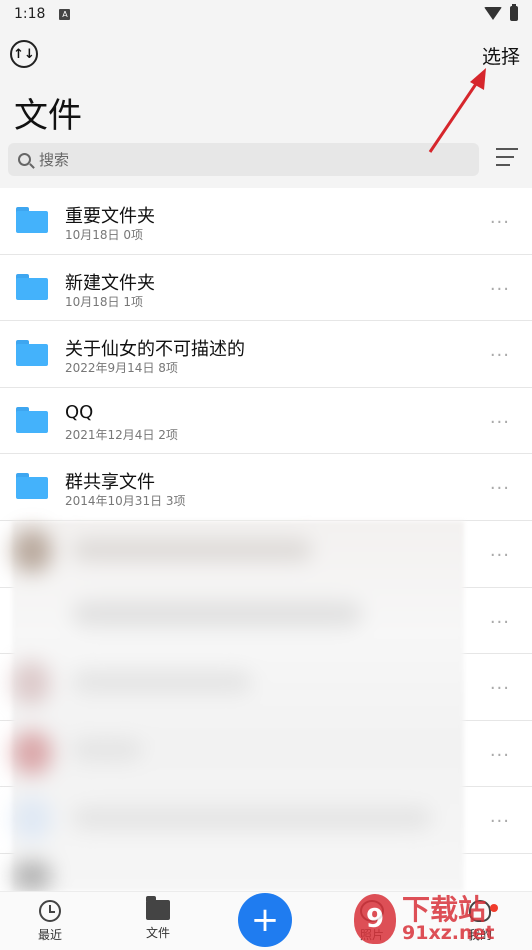  I want to click on file-meta: 10月18日 1项, so click(104, 301).